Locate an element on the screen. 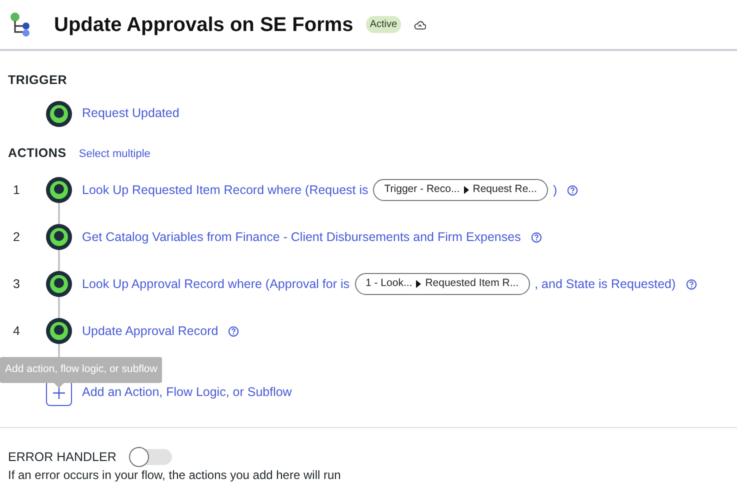 Image resolution: width=737 pixels, height=491 pixels. select-multiple-link: Select multiple is located at coordinates (114, 154).